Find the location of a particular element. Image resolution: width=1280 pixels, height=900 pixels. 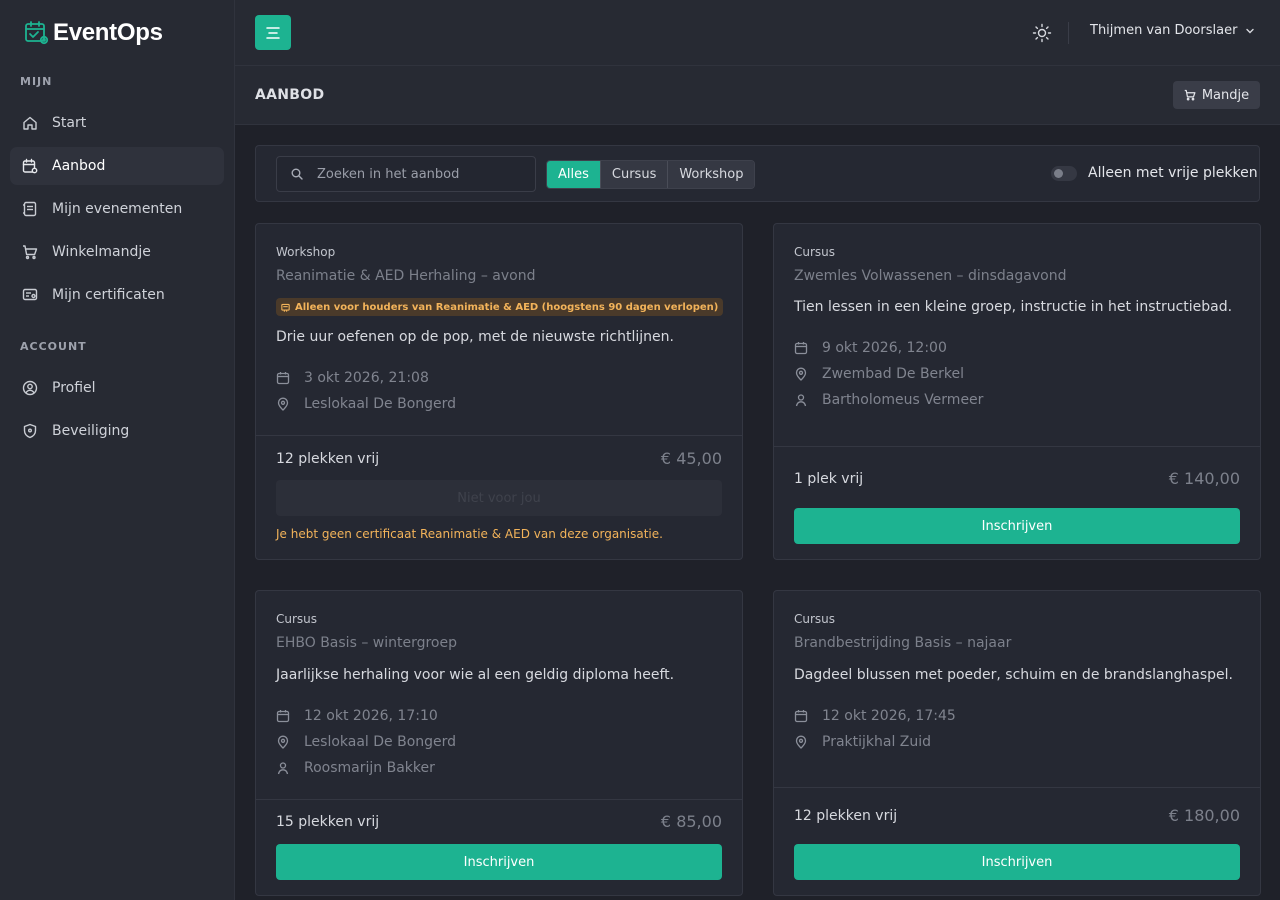

filter-workshop: Workshop is located at coordinates (711, 174).